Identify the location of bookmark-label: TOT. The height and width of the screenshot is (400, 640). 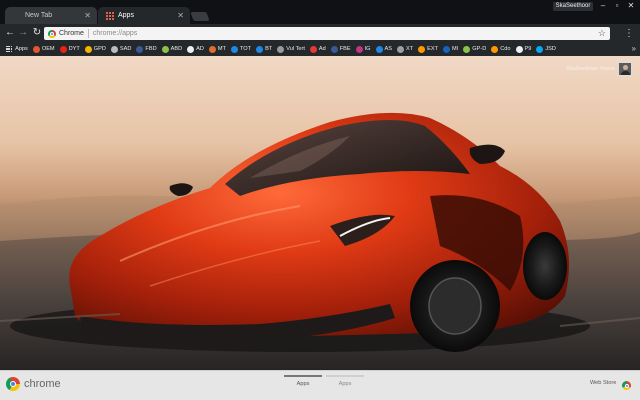
(245, 49).